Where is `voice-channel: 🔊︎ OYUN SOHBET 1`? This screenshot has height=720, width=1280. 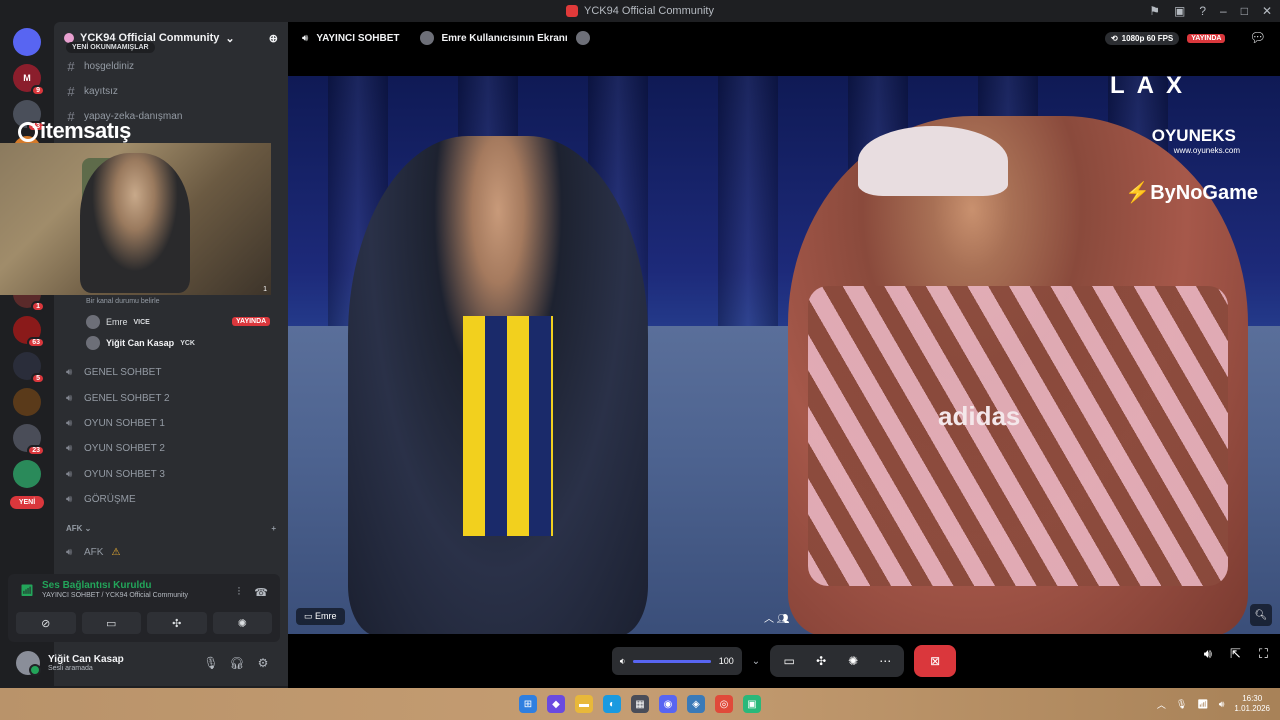 voice-channel: 🔊︎ OYUN SOHBET 1 is located at coordinates (171, 423).